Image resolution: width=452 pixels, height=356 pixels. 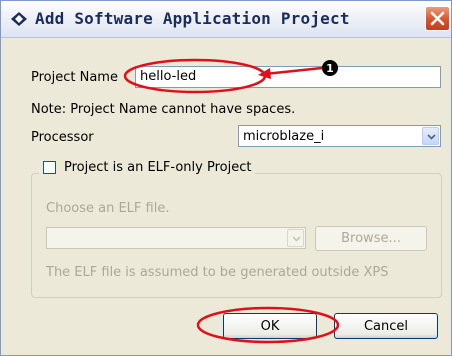 What do you see at coordinates (163, 109) in the screenshot?
I see `note-text: Note: Project Name cannot have spaces.` at bounding box center [163, 109].